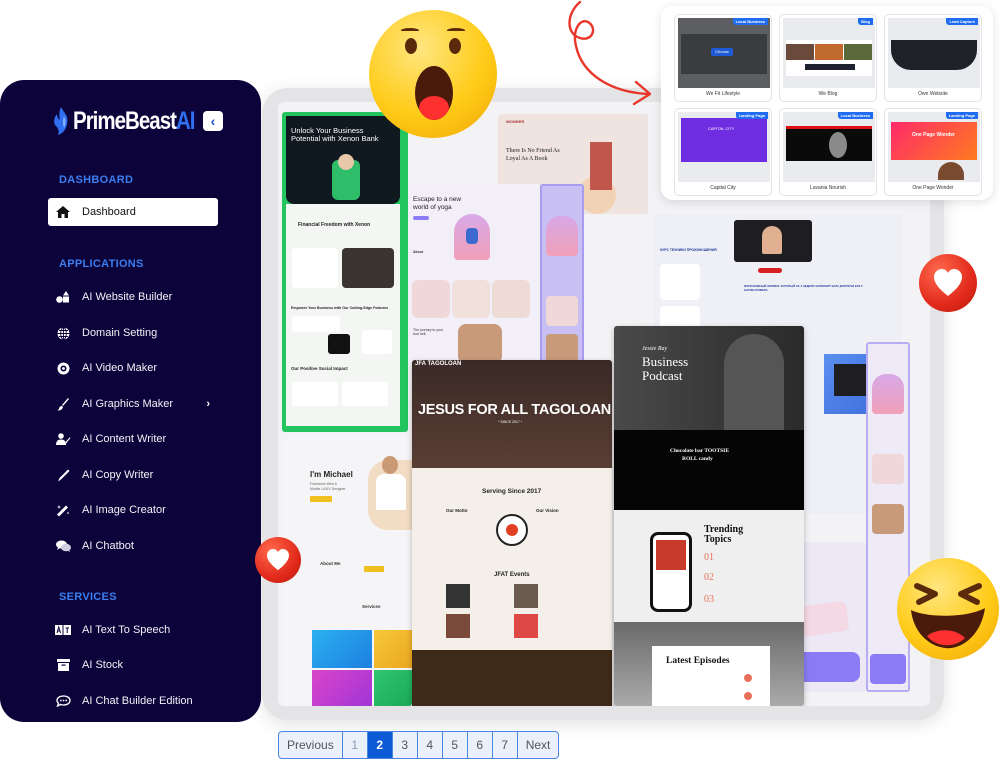 The image size is (1000, 776). I want to click on template-name: We Fit Lifestyle, so click(723, 94).